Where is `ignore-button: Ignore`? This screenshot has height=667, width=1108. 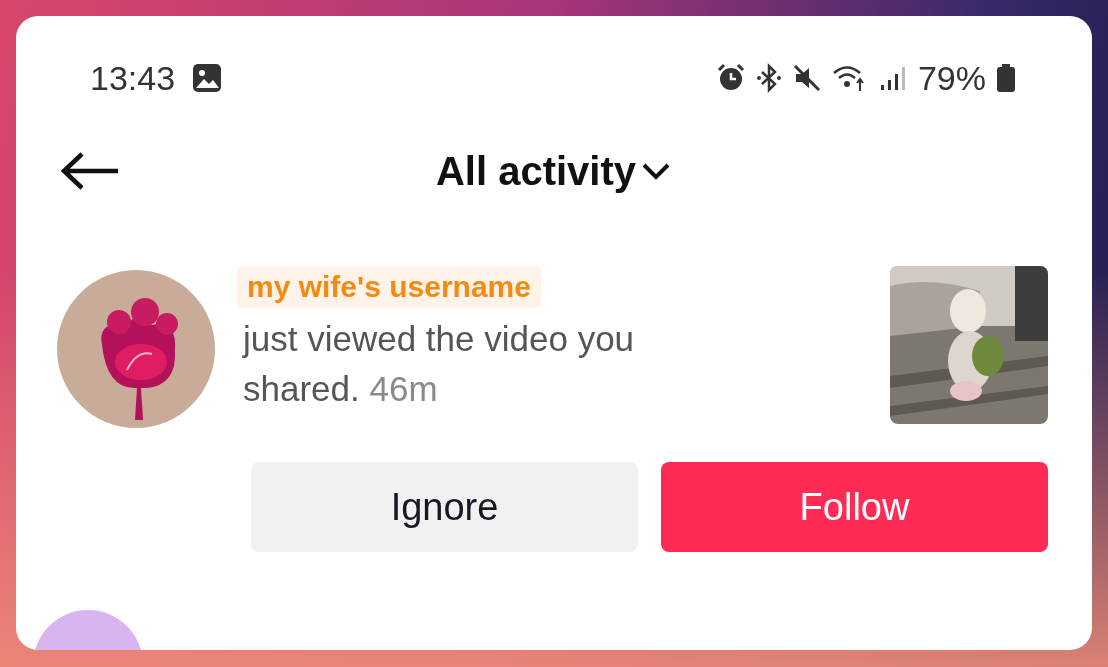
ignore-button: Ignore is located at coordinates (444, 507).